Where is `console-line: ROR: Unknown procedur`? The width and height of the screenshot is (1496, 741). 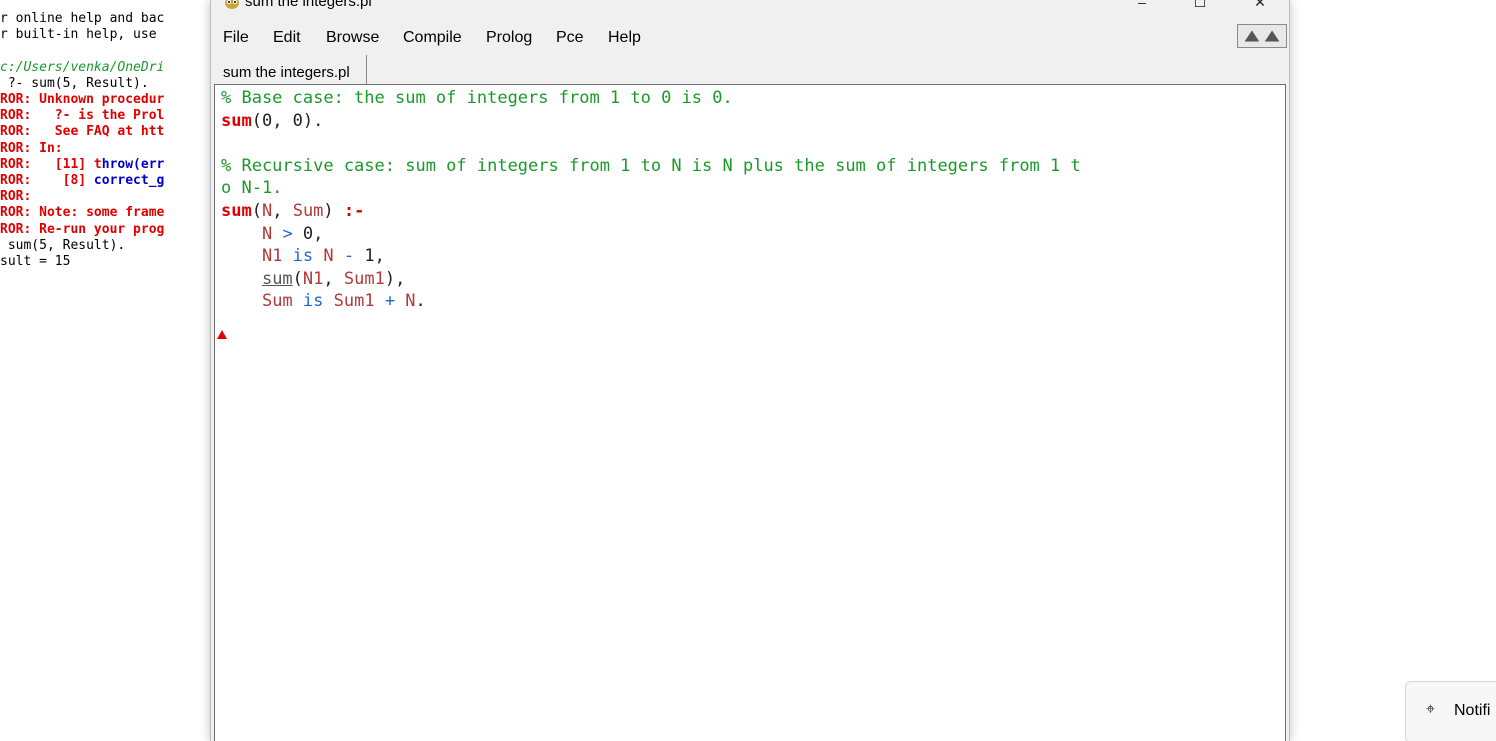 console-line: ROR: Unknown procedur is located at coordinates (82, 99).